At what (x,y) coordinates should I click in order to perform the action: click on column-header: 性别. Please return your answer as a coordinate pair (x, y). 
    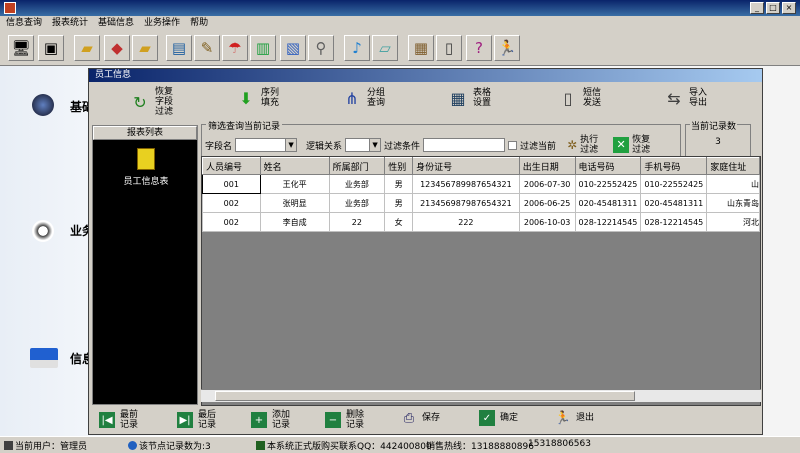
    Looking at the image, I should click on (399, 166).